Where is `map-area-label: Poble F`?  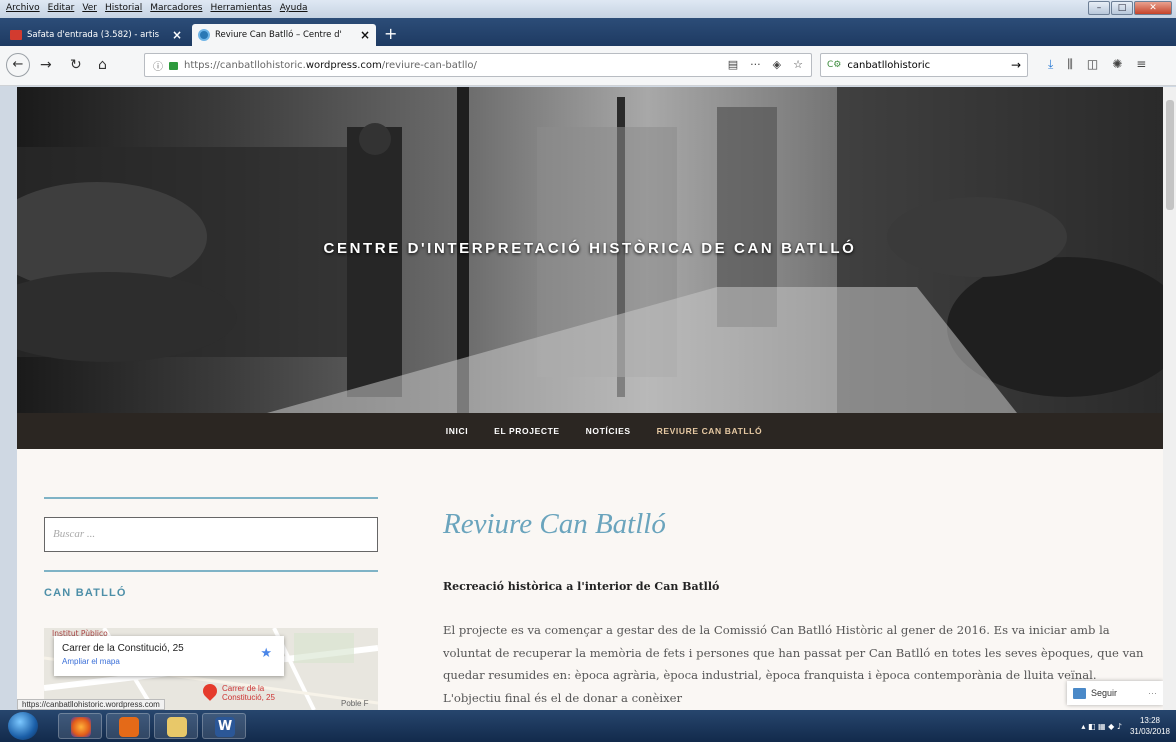 map-area-label: Poble F is located at coordinates (355, 703).